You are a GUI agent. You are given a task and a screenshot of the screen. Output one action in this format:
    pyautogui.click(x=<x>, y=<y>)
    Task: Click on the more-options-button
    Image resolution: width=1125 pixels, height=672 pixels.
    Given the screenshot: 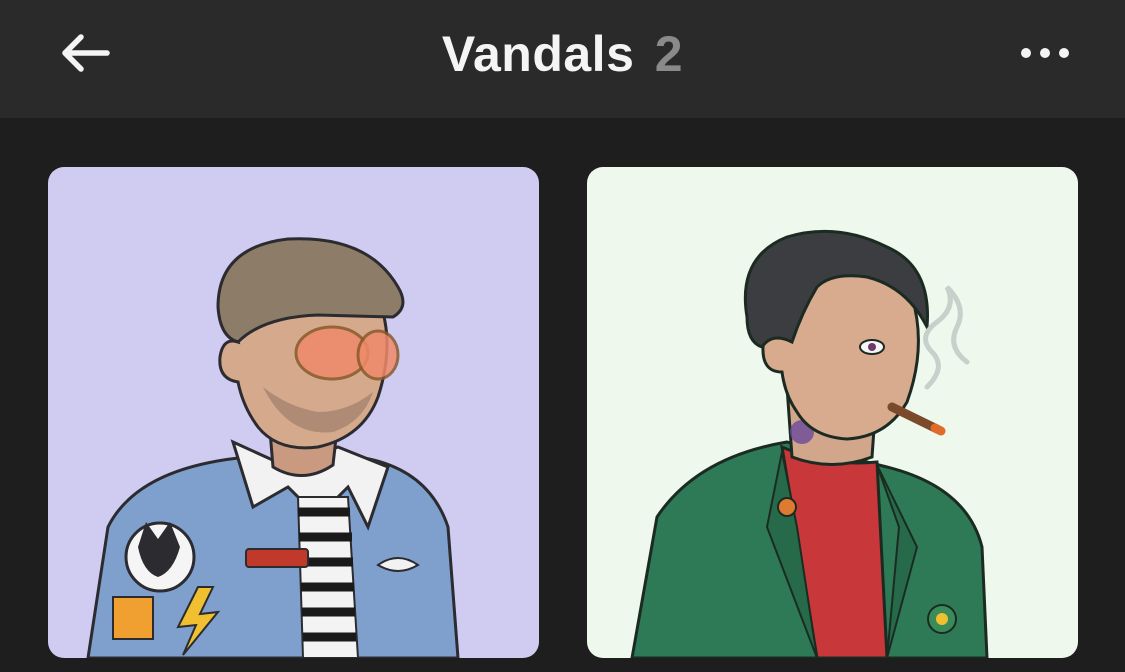 What is the action you would take?
    pyautogui.click(x=1045, y=53)
    